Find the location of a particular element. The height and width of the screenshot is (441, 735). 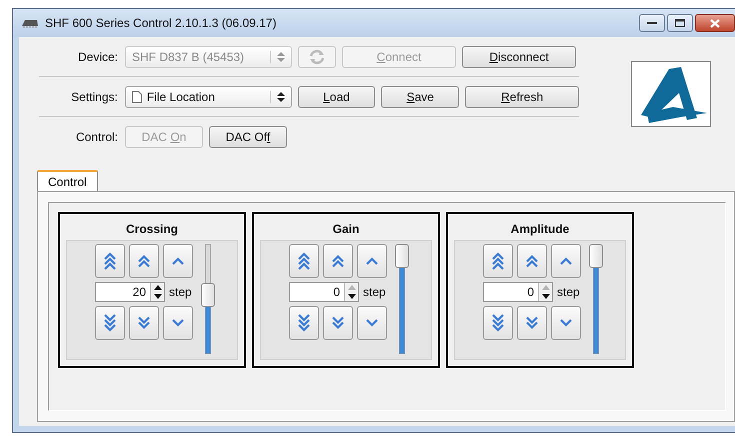

refresh-icon is located at coordinates (317, 56).